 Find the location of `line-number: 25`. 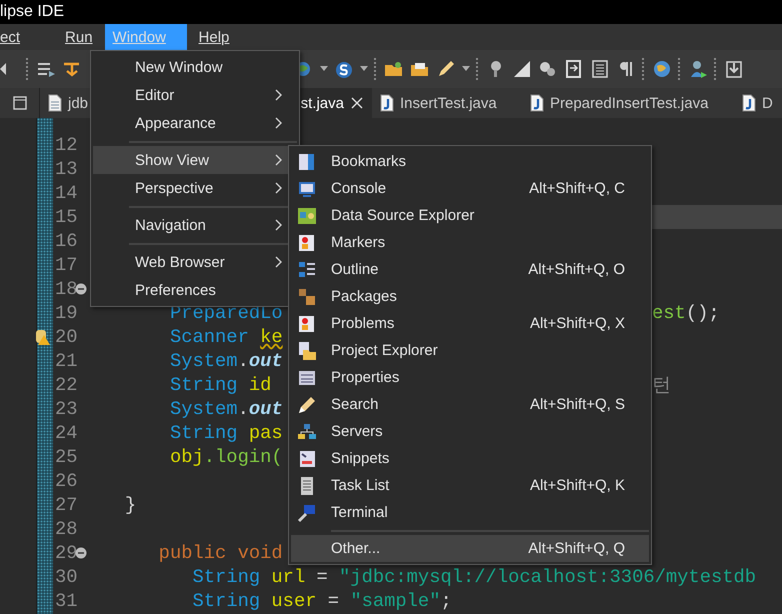

line-number: 25 is located at coordinates (66, 457).